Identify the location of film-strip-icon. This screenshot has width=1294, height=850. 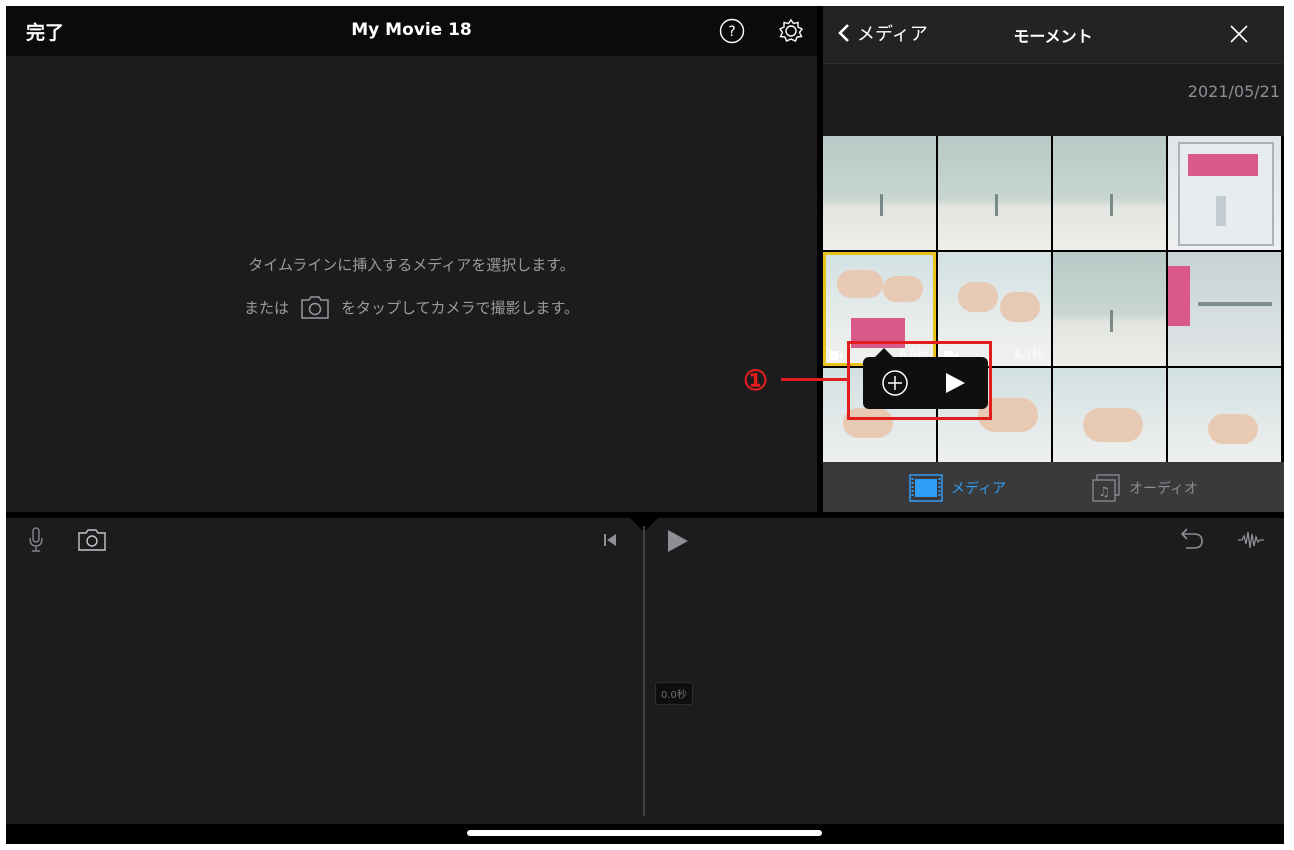
(926, 488).